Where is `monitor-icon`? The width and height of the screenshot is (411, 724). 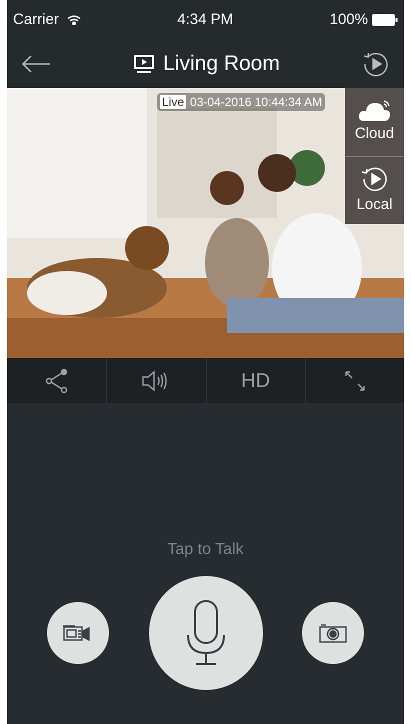 monitor-icon is located at coordinates (144, 64).